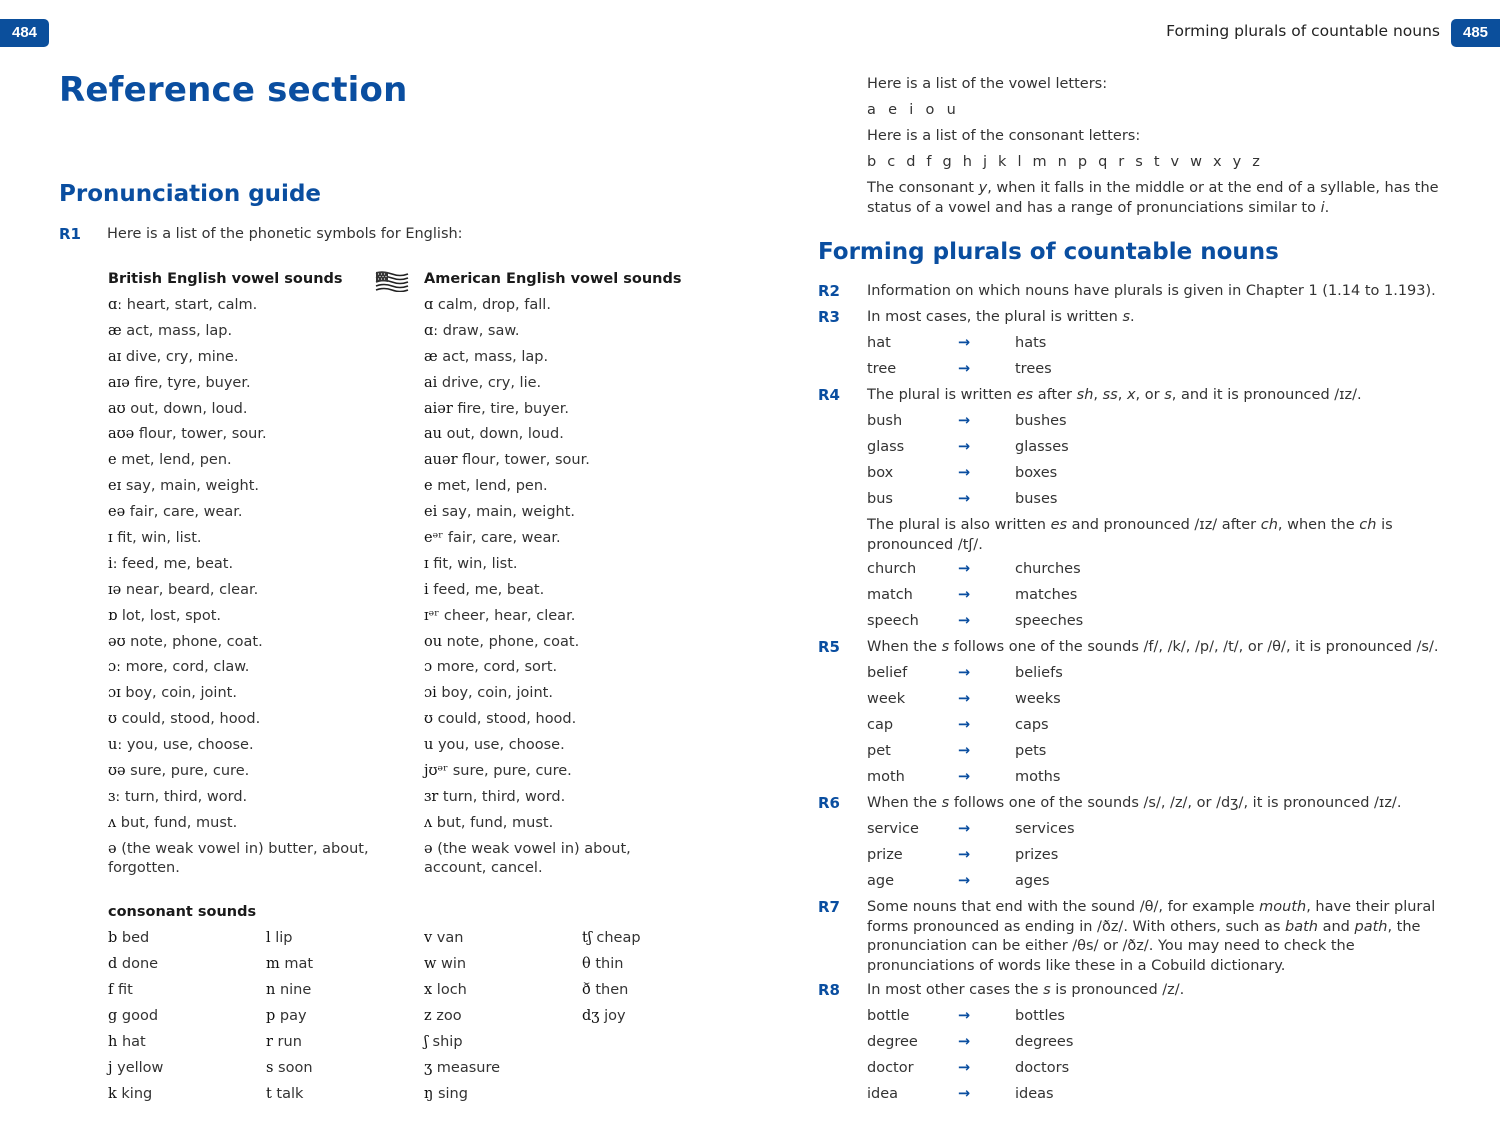  I want to click on vowel-entry: ʌ but, fund, must., so click(240, 824).